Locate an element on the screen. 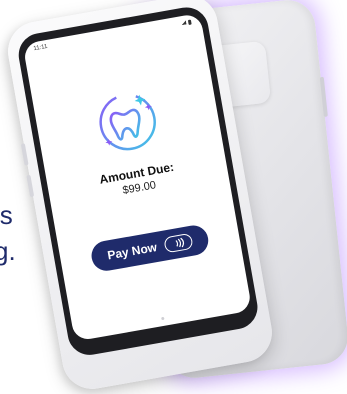 This screenshot has width=347, height=394. signal-icon is located at coordinates (184, 22).